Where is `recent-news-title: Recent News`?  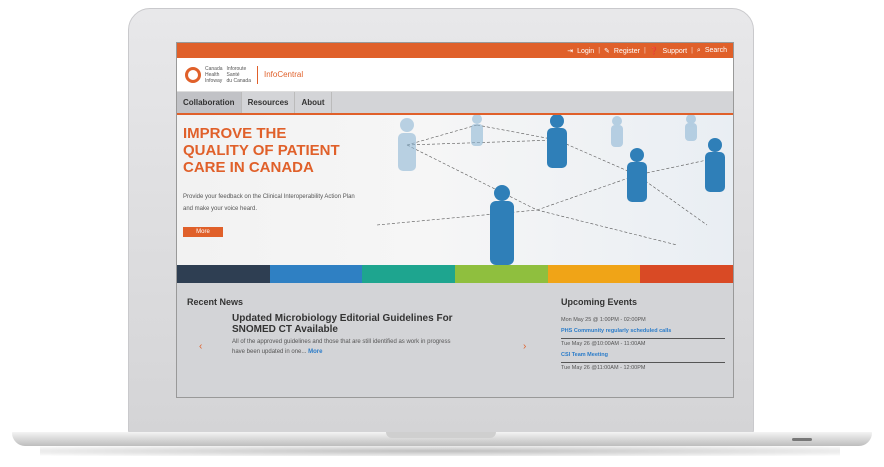 recent-news-title: Recent News is located at coordinates (215, 302).